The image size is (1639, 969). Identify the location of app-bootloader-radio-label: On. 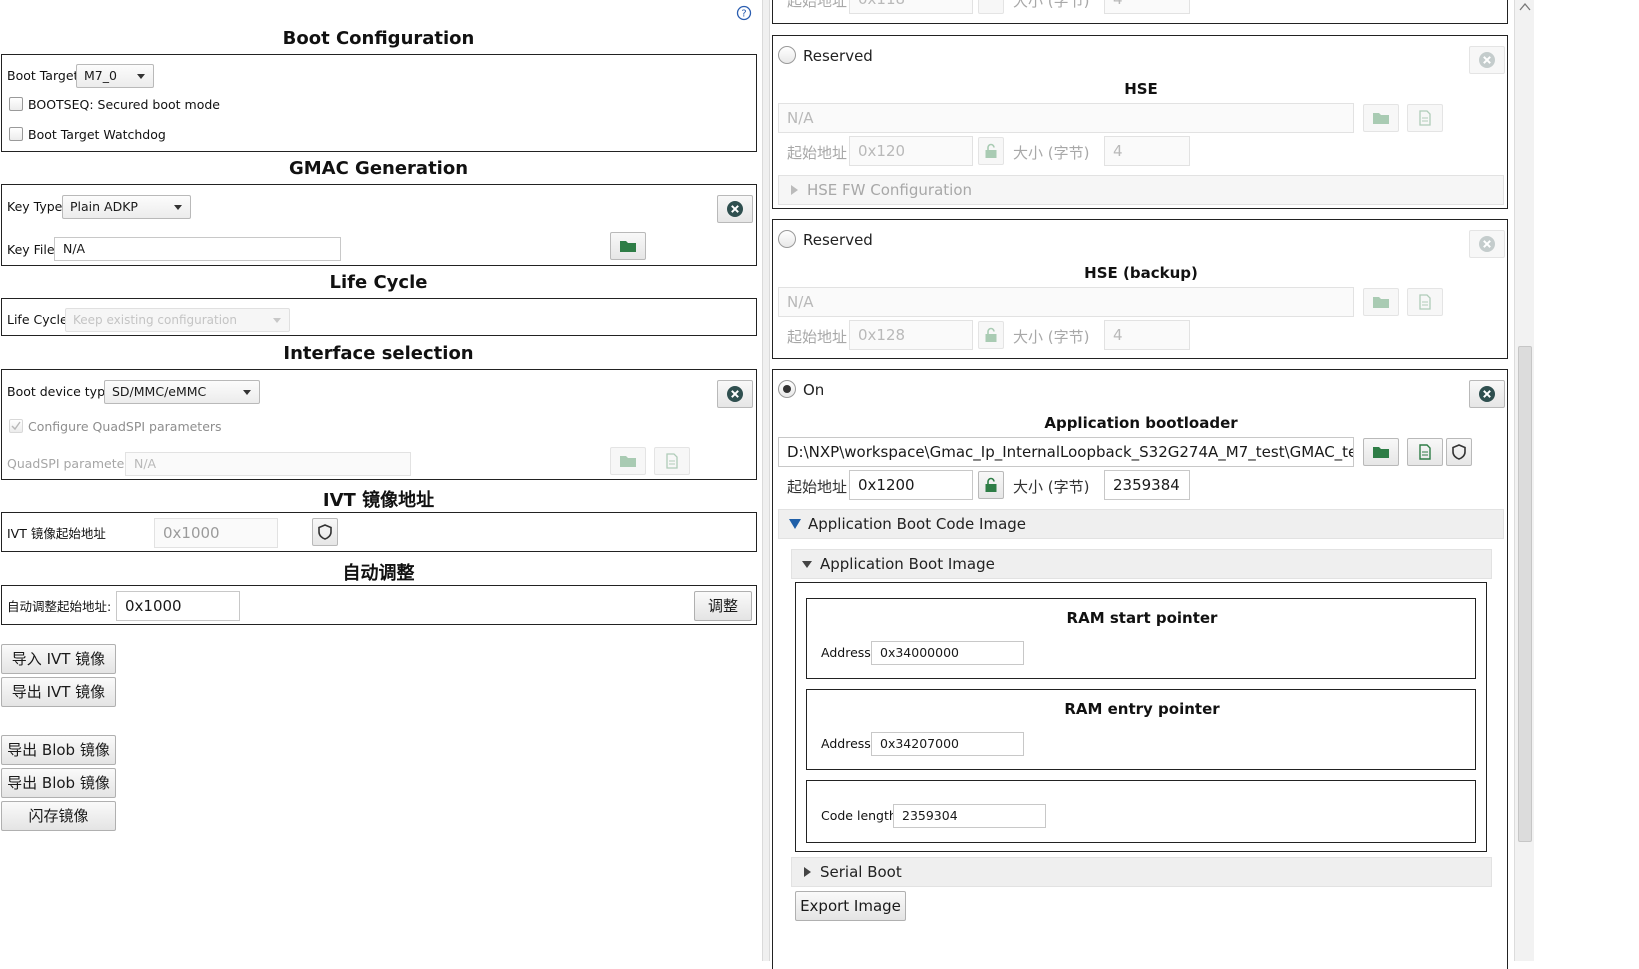
(814, 390).